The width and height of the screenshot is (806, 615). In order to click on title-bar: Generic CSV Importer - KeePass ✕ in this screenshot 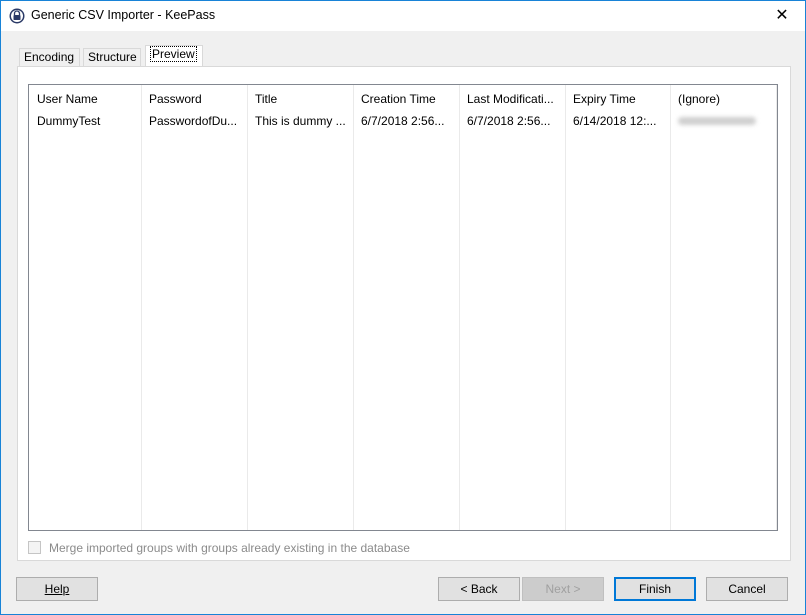, I will do `click(403, 16)`.